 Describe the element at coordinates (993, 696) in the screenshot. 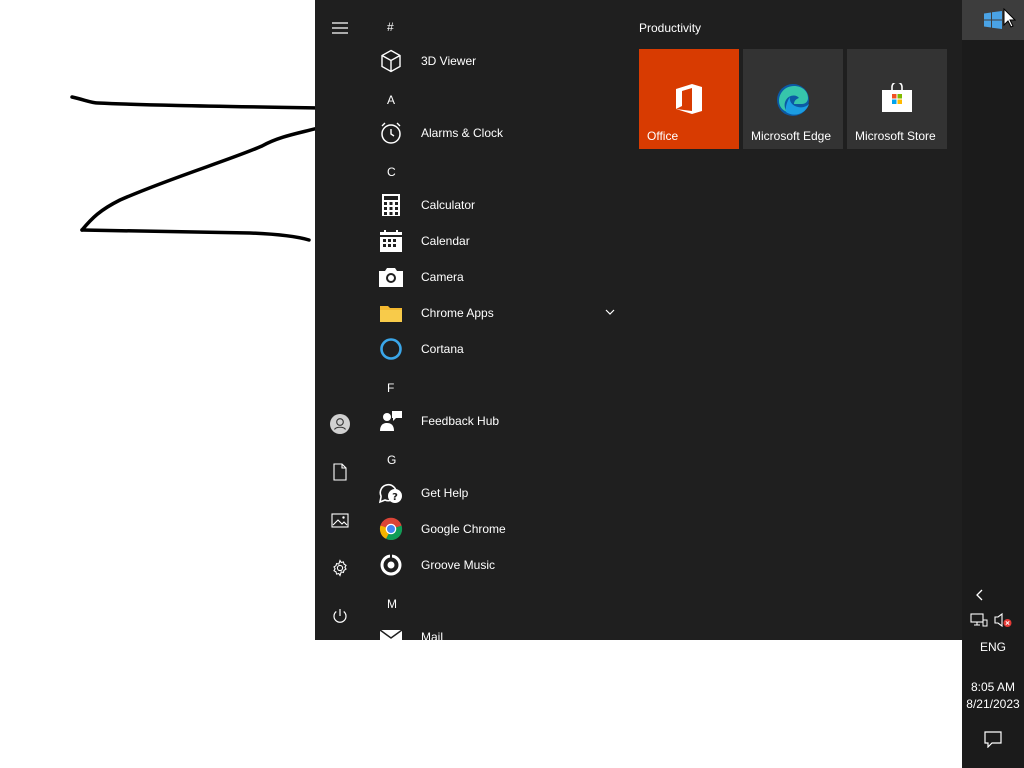

I see `clock: 8:05 AM 8/21/2023` at that location.